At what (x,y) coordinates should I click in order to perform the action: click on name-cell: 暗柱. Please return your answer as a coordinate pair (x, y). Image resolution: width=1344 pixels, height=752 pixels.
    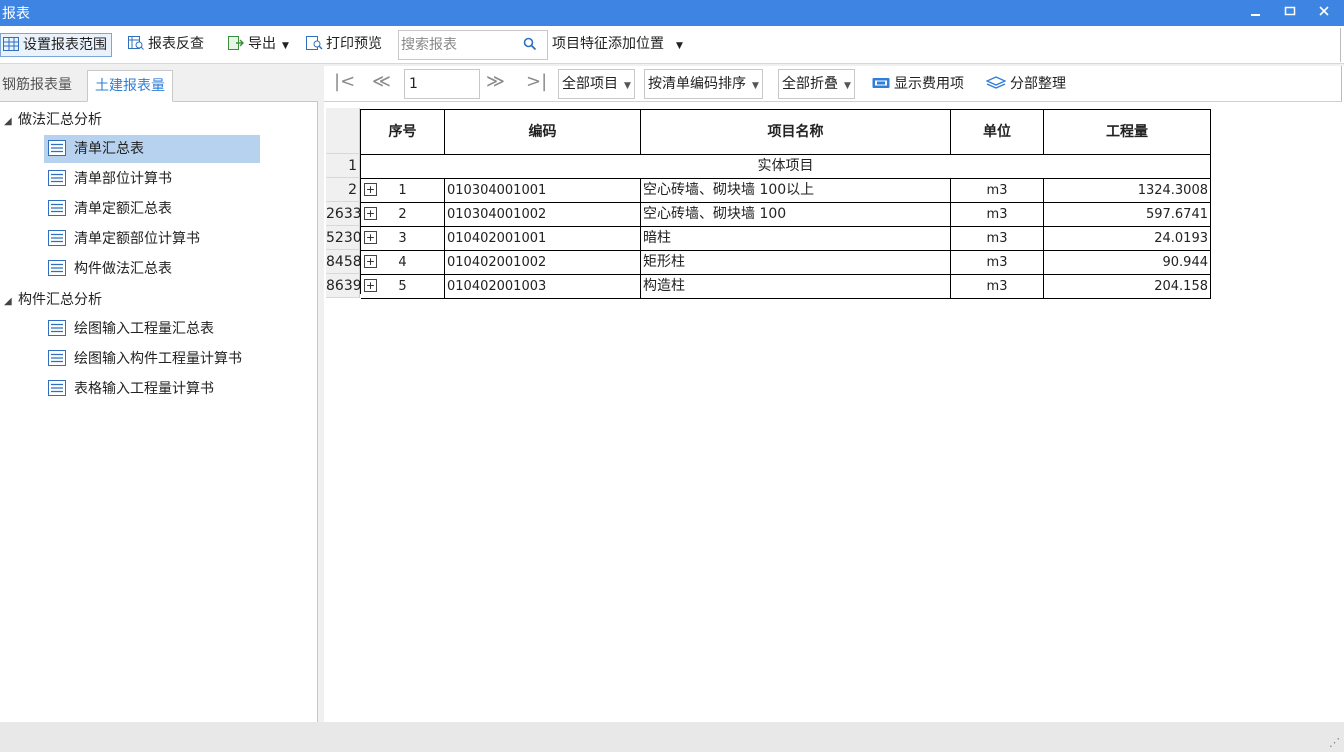
    Looking at the image, I should click on (796, 239).